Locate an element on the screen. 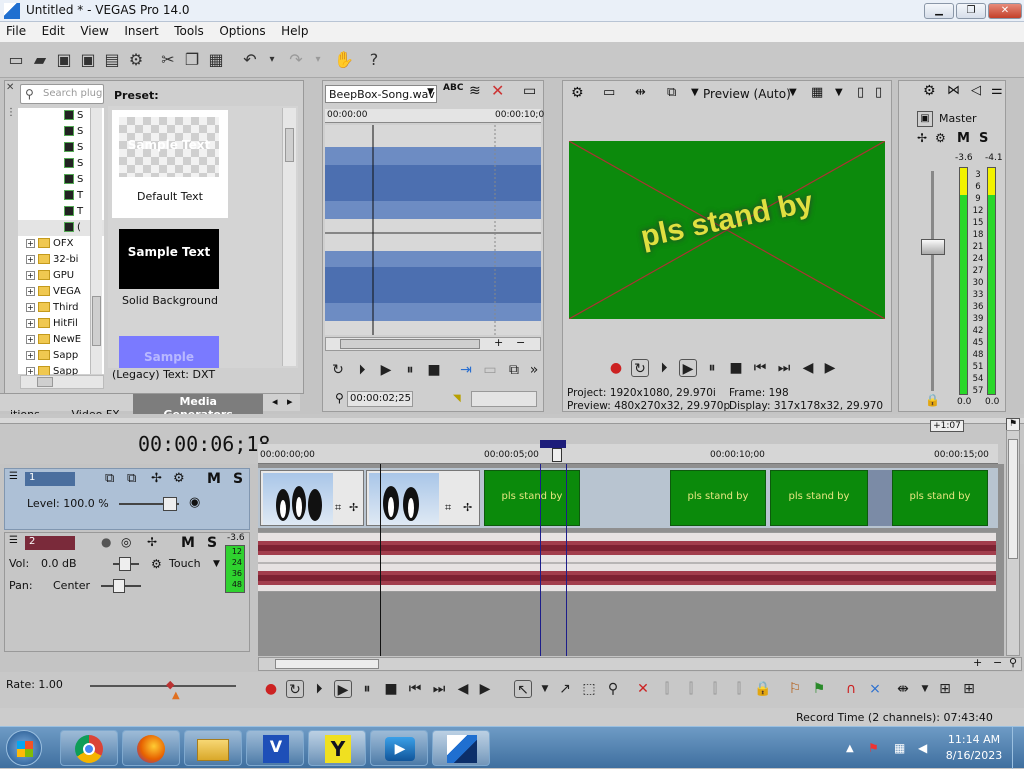 The width and height of the screenshot is (1024, 769). text-clip: pls stand by is located at coordinates (718, 498).